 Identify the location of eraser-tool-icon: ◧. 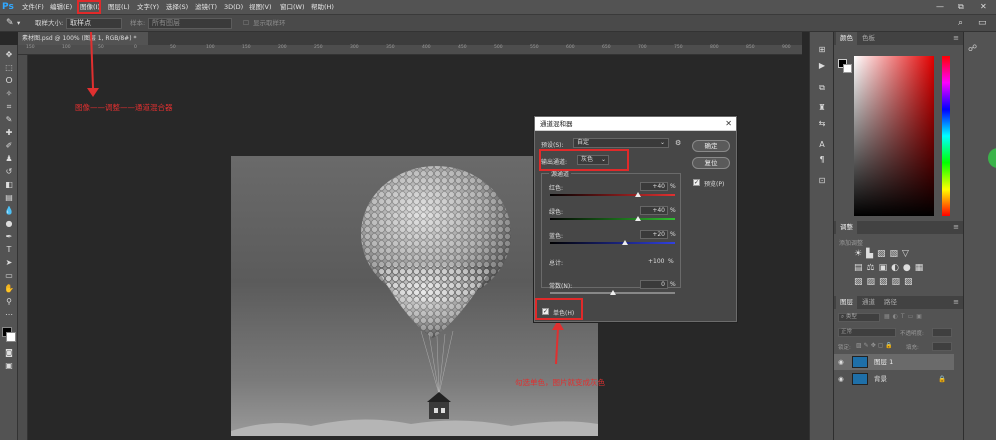
(9, 184).